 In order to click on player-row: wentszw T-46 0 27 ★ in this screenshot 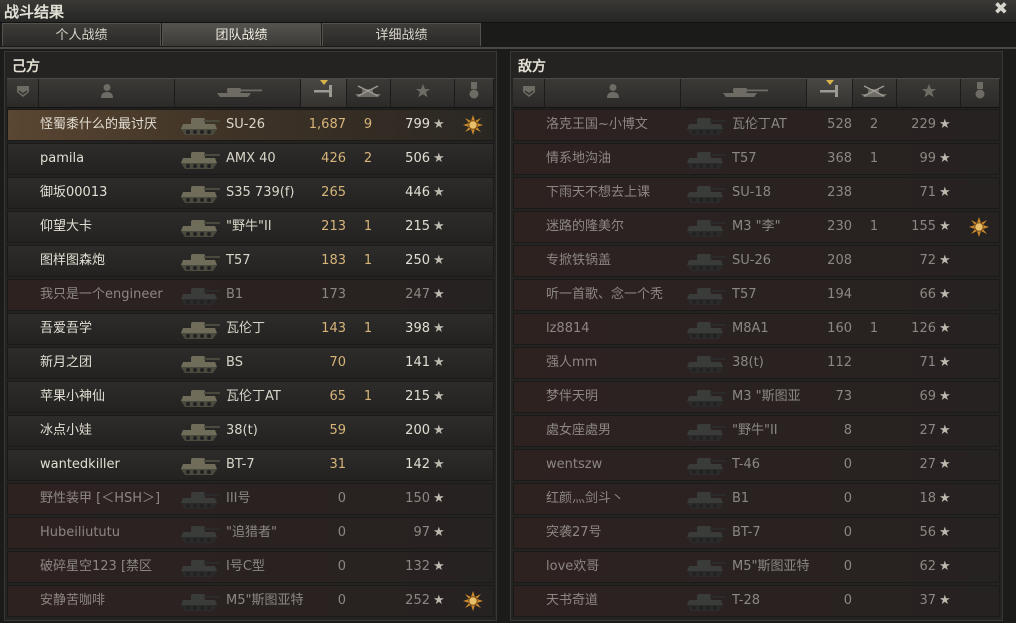, I will do `click(756, 465)`.